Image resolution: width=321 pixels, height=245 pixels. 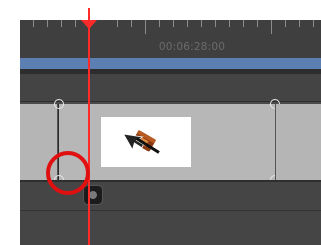 I want to click on playhead-line, so click(x=89, y=126).